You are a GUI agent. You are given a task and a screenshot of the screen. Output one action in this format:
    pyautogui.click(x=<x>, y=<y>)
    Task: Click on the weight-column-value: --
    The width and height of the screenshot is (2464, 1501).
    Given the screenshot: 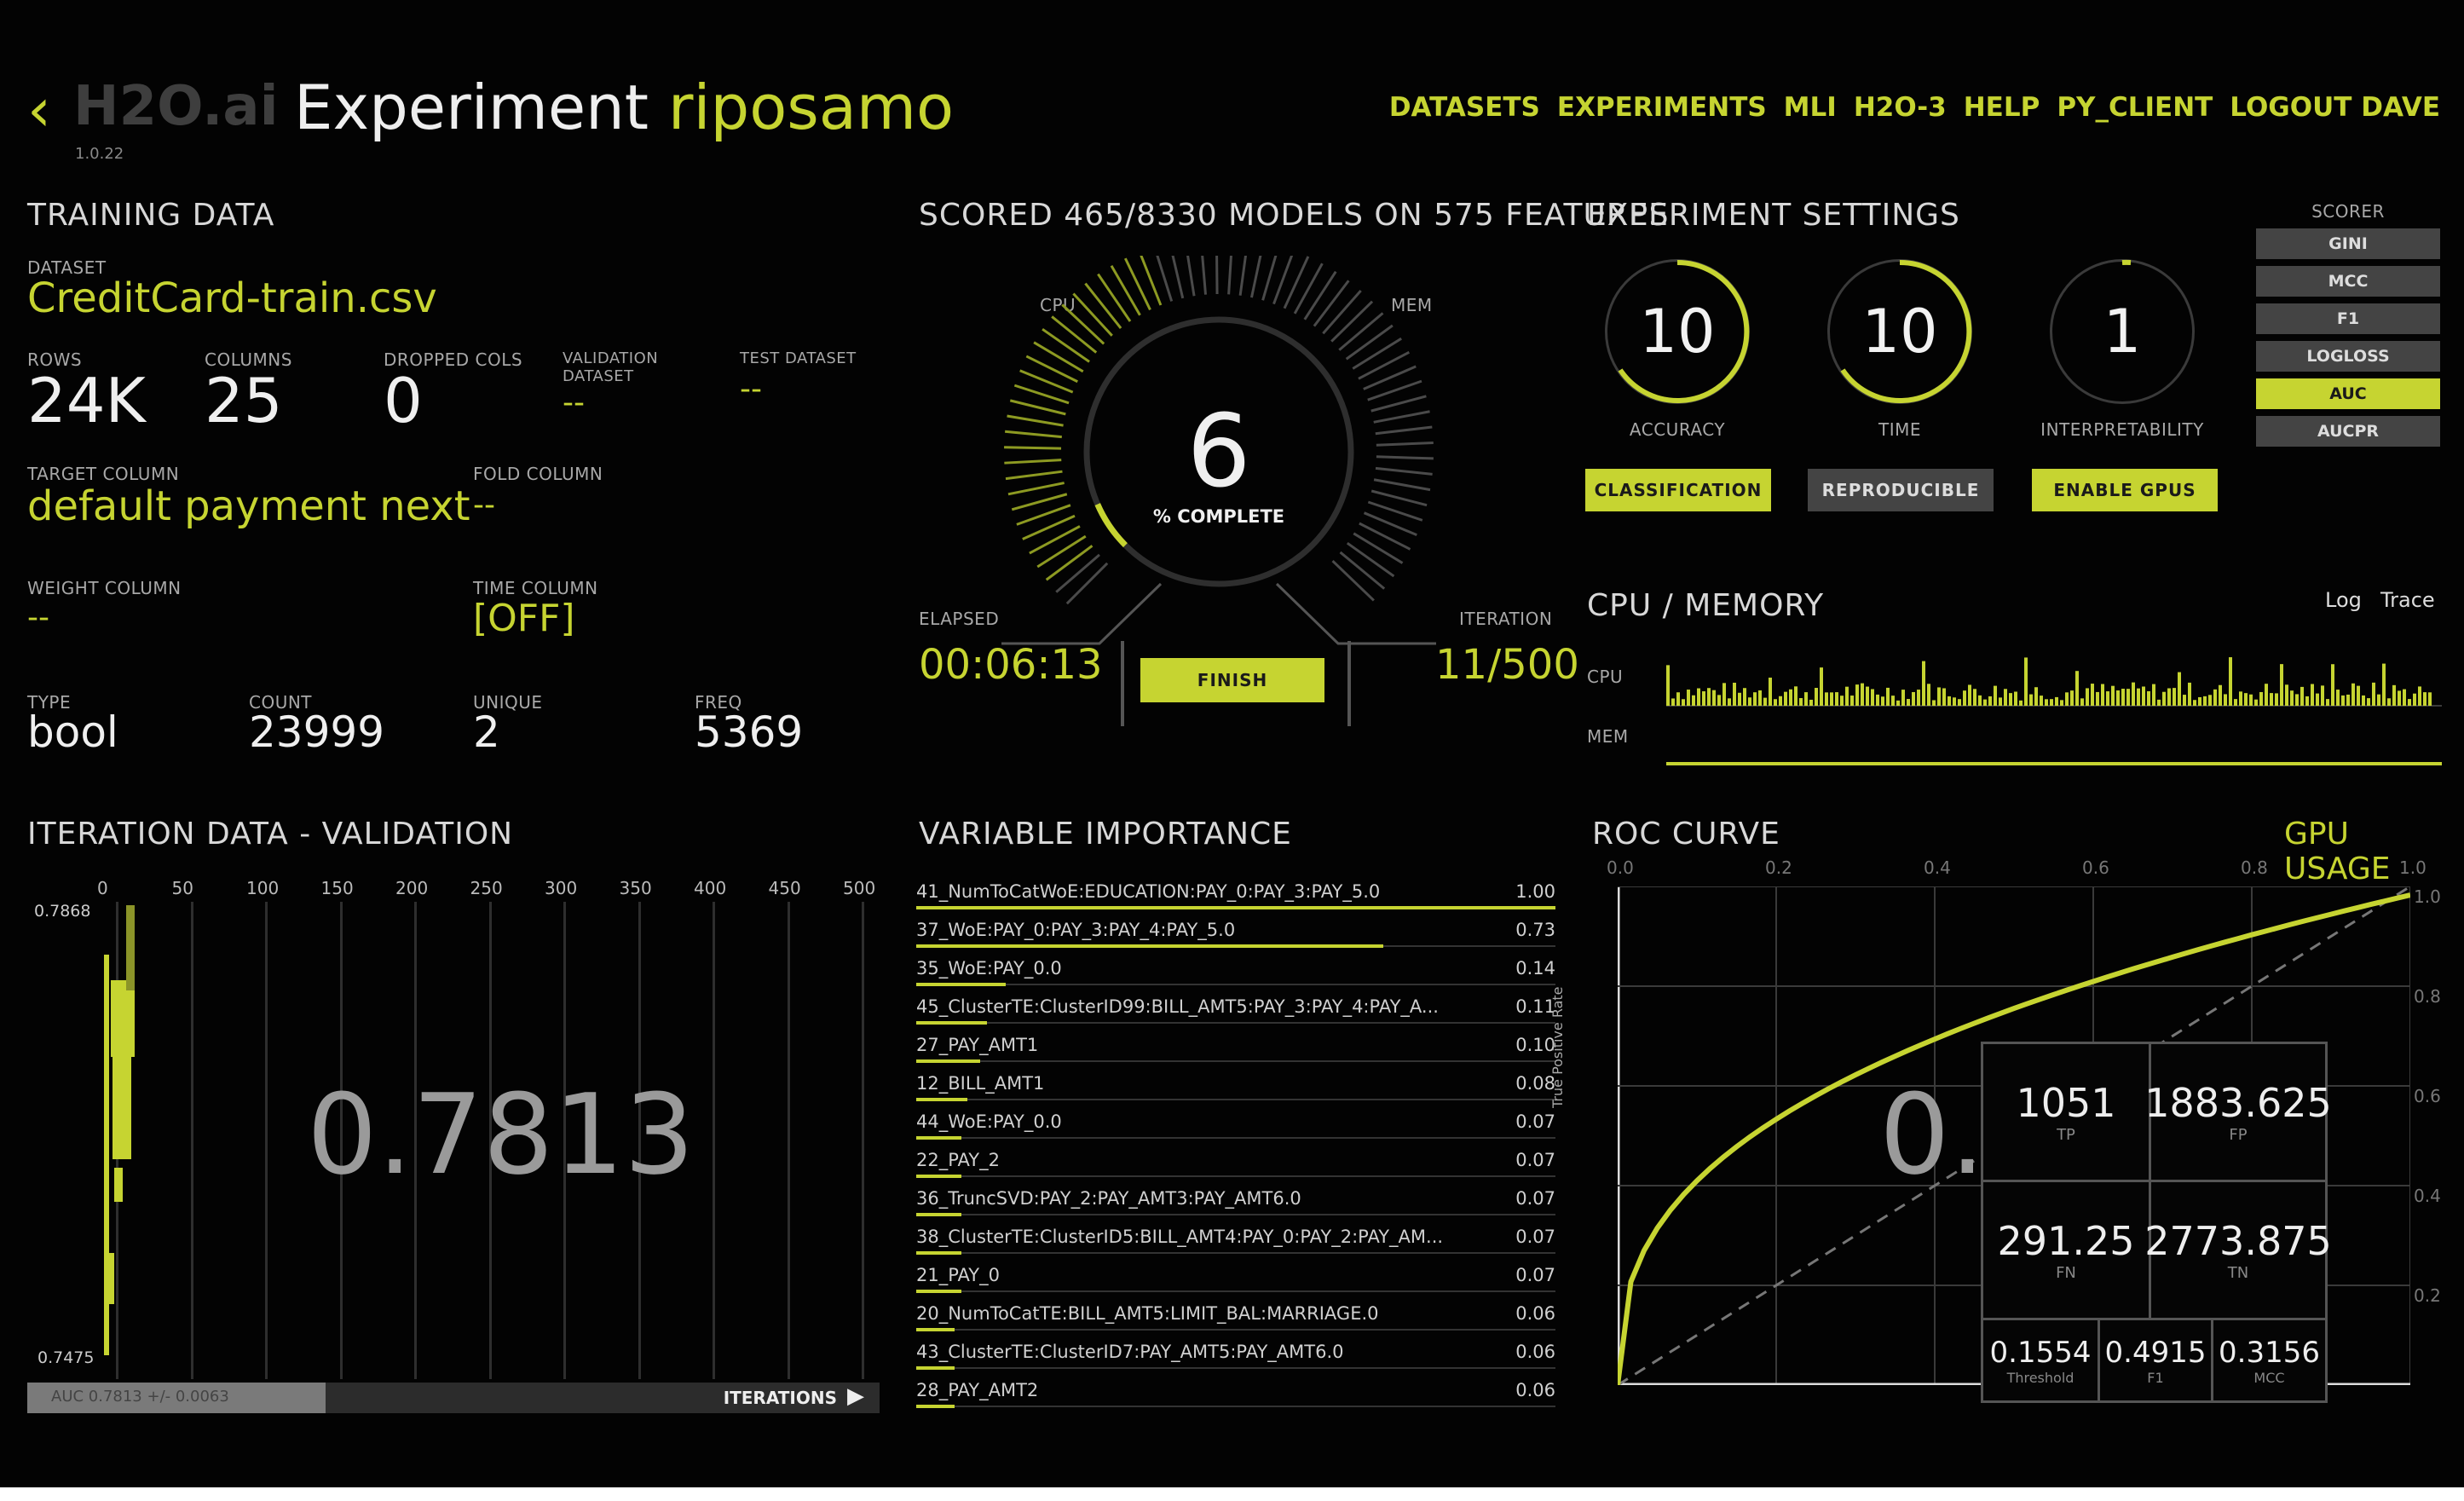 What is the action you would take?
    pyautogui.click(x=38, y=617)
    